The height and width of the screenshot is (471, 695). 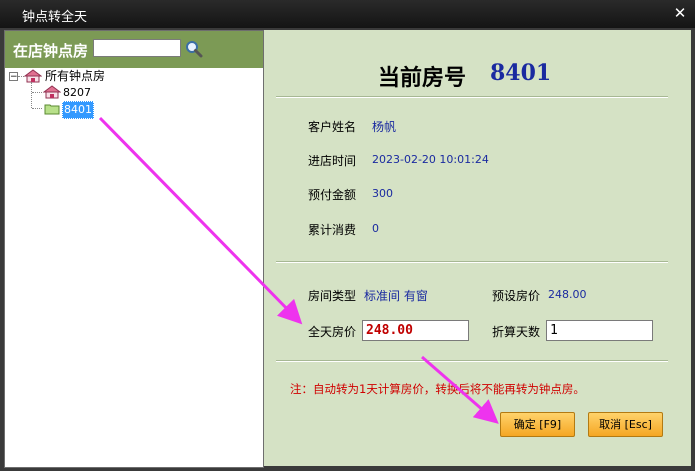 I want to click on days-input: 1, so click(x=599, y=330).